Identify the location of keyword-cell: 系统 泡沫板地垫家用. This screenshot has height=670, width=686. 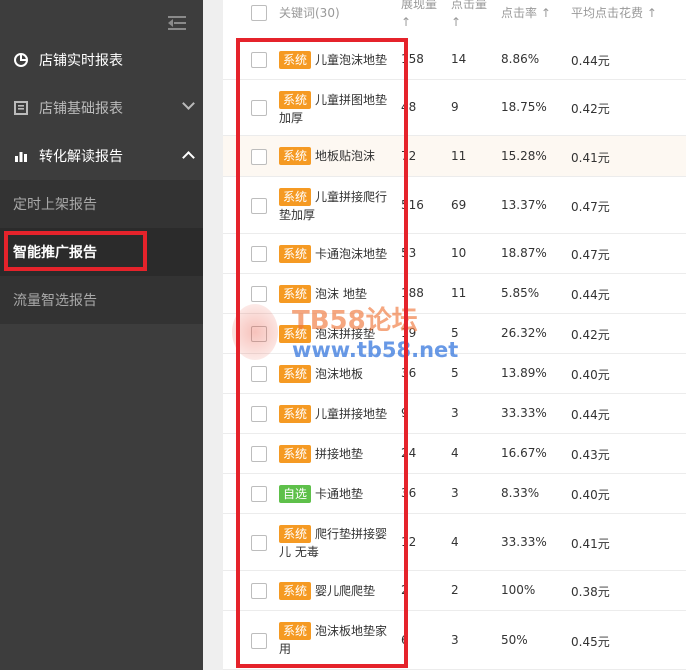
(338, 640).